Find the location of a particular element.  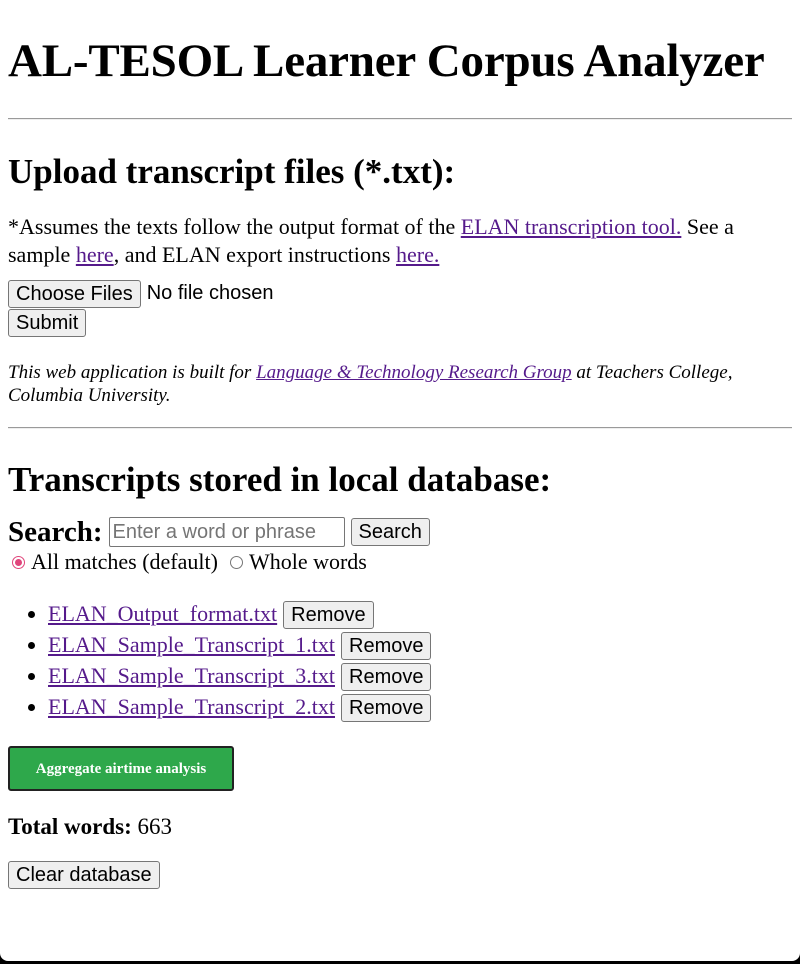

file-status: No file chosen is located at coordinates (210, 293).